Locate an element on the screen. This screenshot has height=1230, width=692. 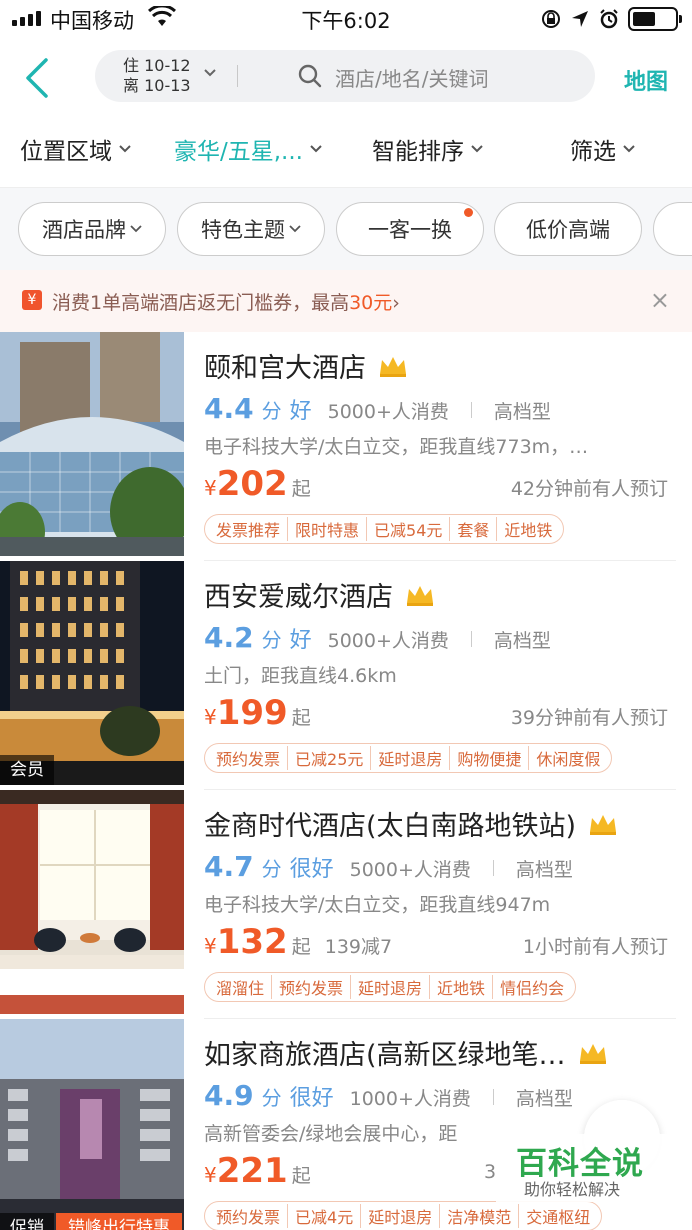
rating-row: 4.2 分 好 5000+人消费 高档型 is located at coordinates (377, 637).